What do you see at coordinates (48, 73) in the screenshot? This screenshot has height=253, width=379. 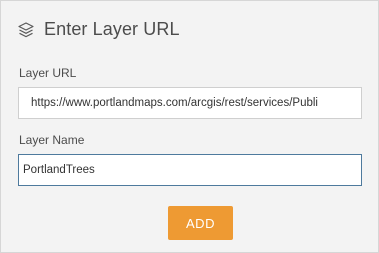 I see `layer-url-label: Layer URL` at bounding box center [48, 73].